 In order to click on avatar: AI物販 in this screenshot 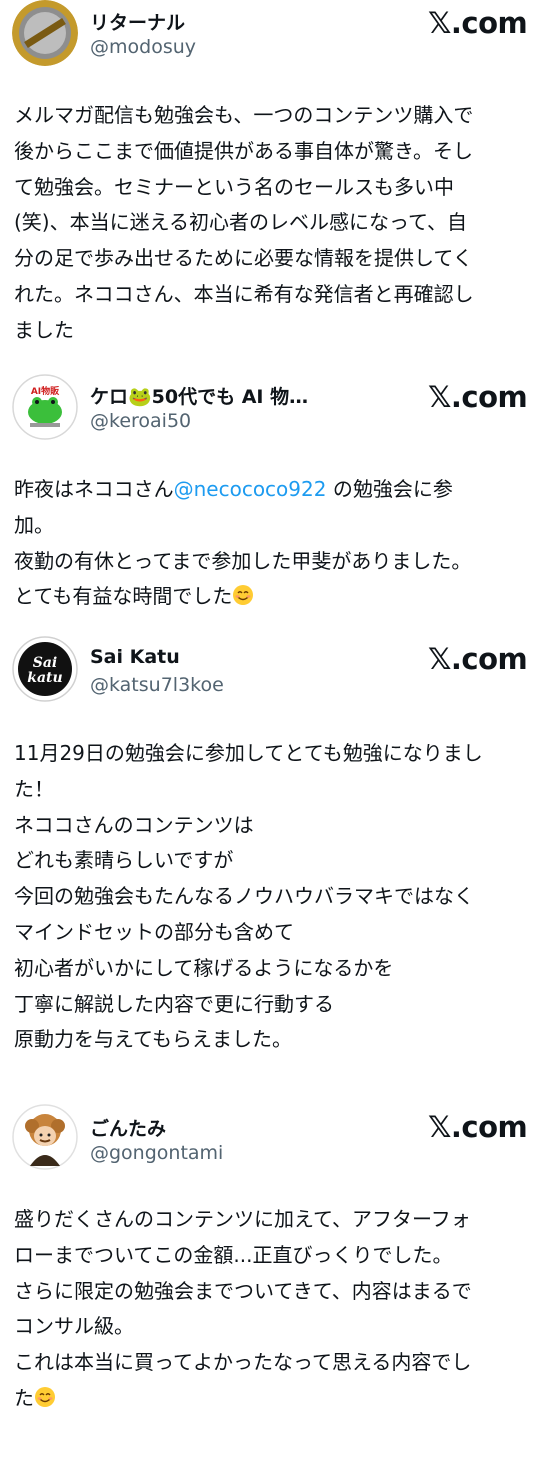, I will do `click(45, 407)`.